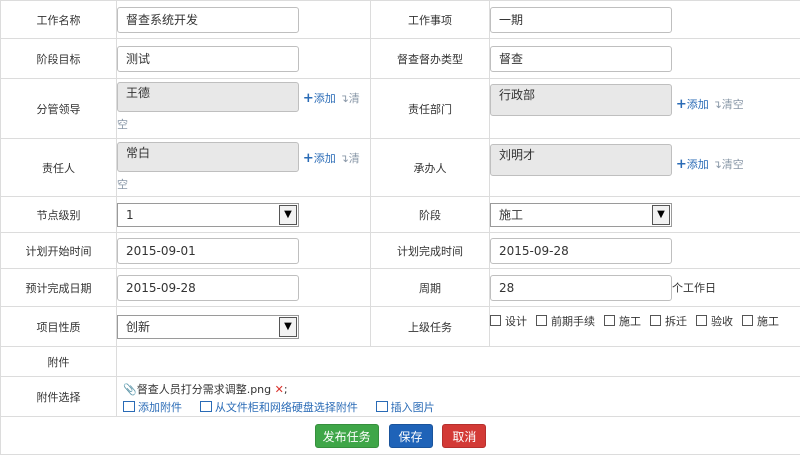 Image resolution: width=800 pixels, height=468 pixels. What do you see at coordinates (733, 164) in the screenshot?
I see `handler-clear-link: 清空` at bounding box center [733, 164].